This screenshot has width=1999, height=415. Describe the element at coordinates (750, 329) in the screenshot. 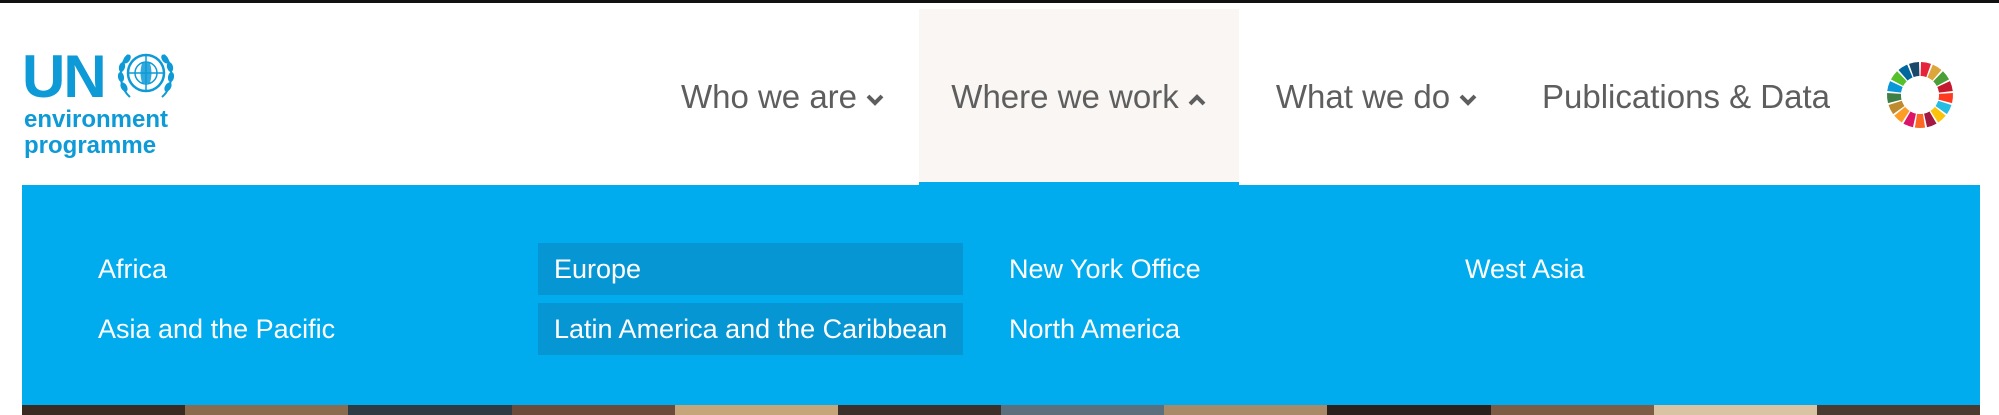

I see `region-link-latin-america-caribbean: Latin America and the Caribbean` at that location.